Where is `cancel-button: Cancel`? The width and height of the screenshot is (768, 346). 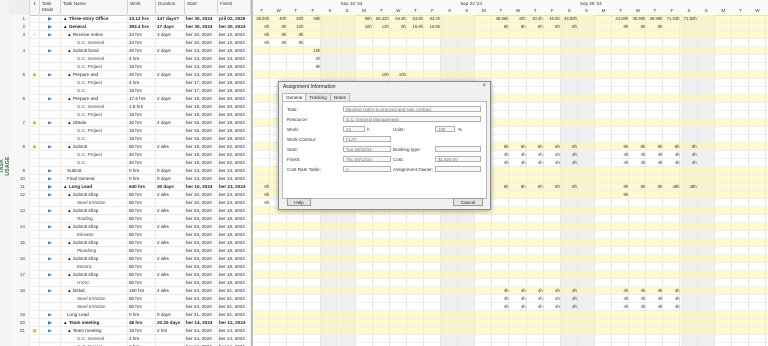 cancel-button: Cancel is located at coordinates (468, 202).